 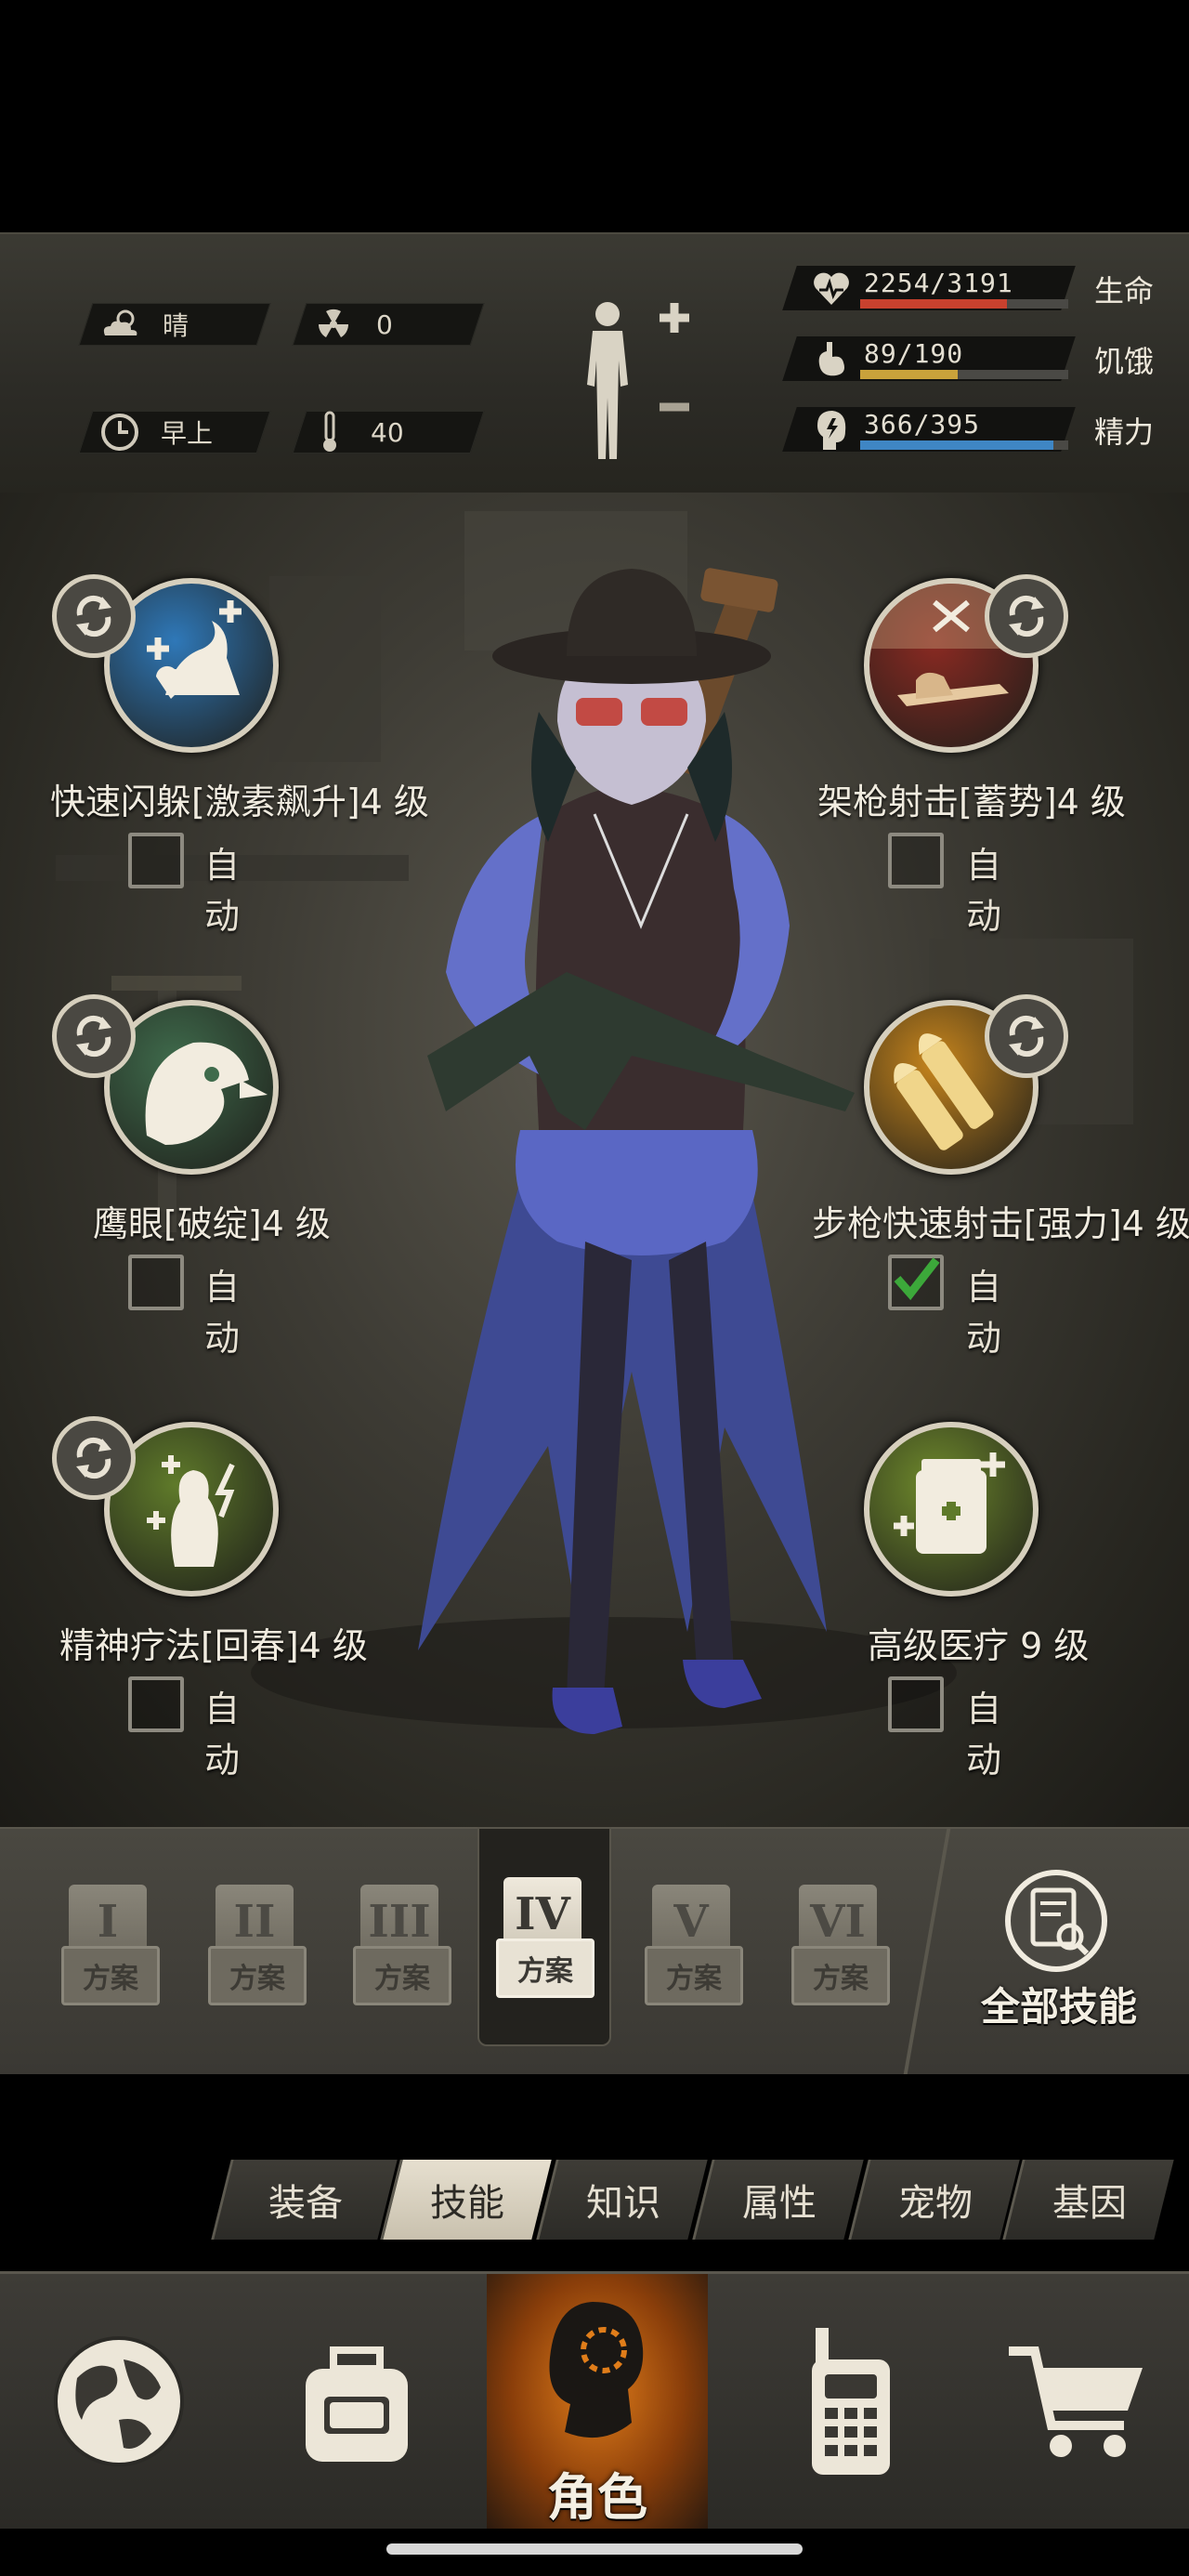 I want to click on temperature-pill: 40, so click(x=388, y=432).